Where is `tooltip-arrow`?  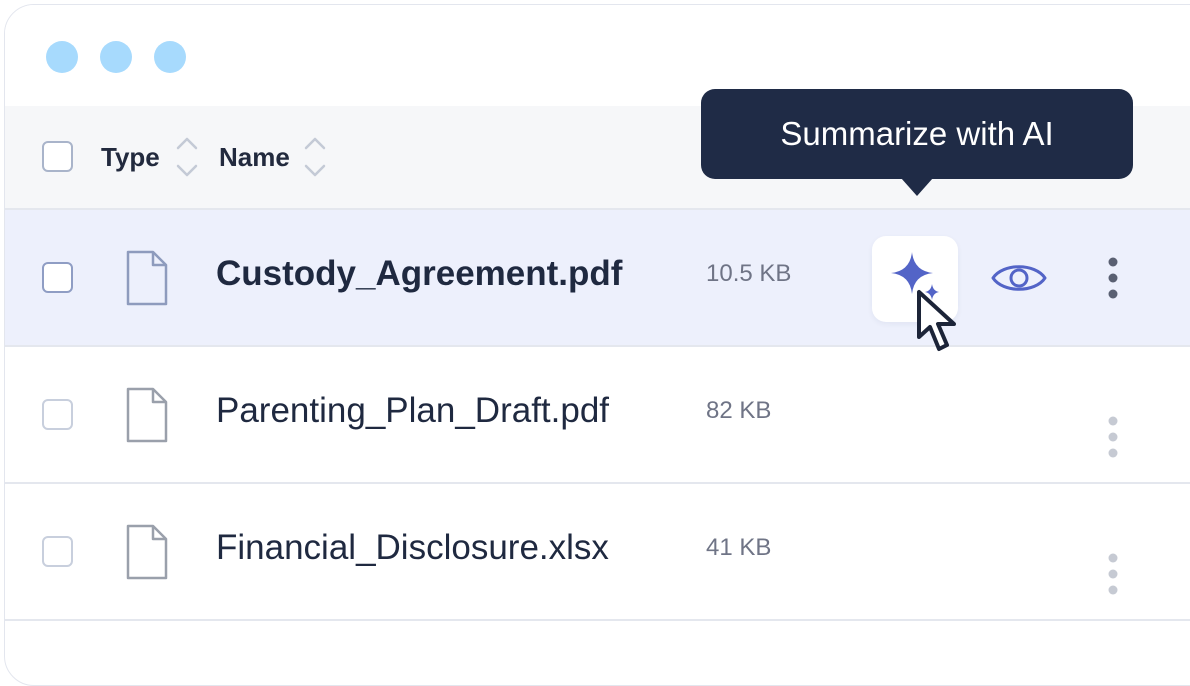 tooltip-arrow is located at coordinates (917, 187).